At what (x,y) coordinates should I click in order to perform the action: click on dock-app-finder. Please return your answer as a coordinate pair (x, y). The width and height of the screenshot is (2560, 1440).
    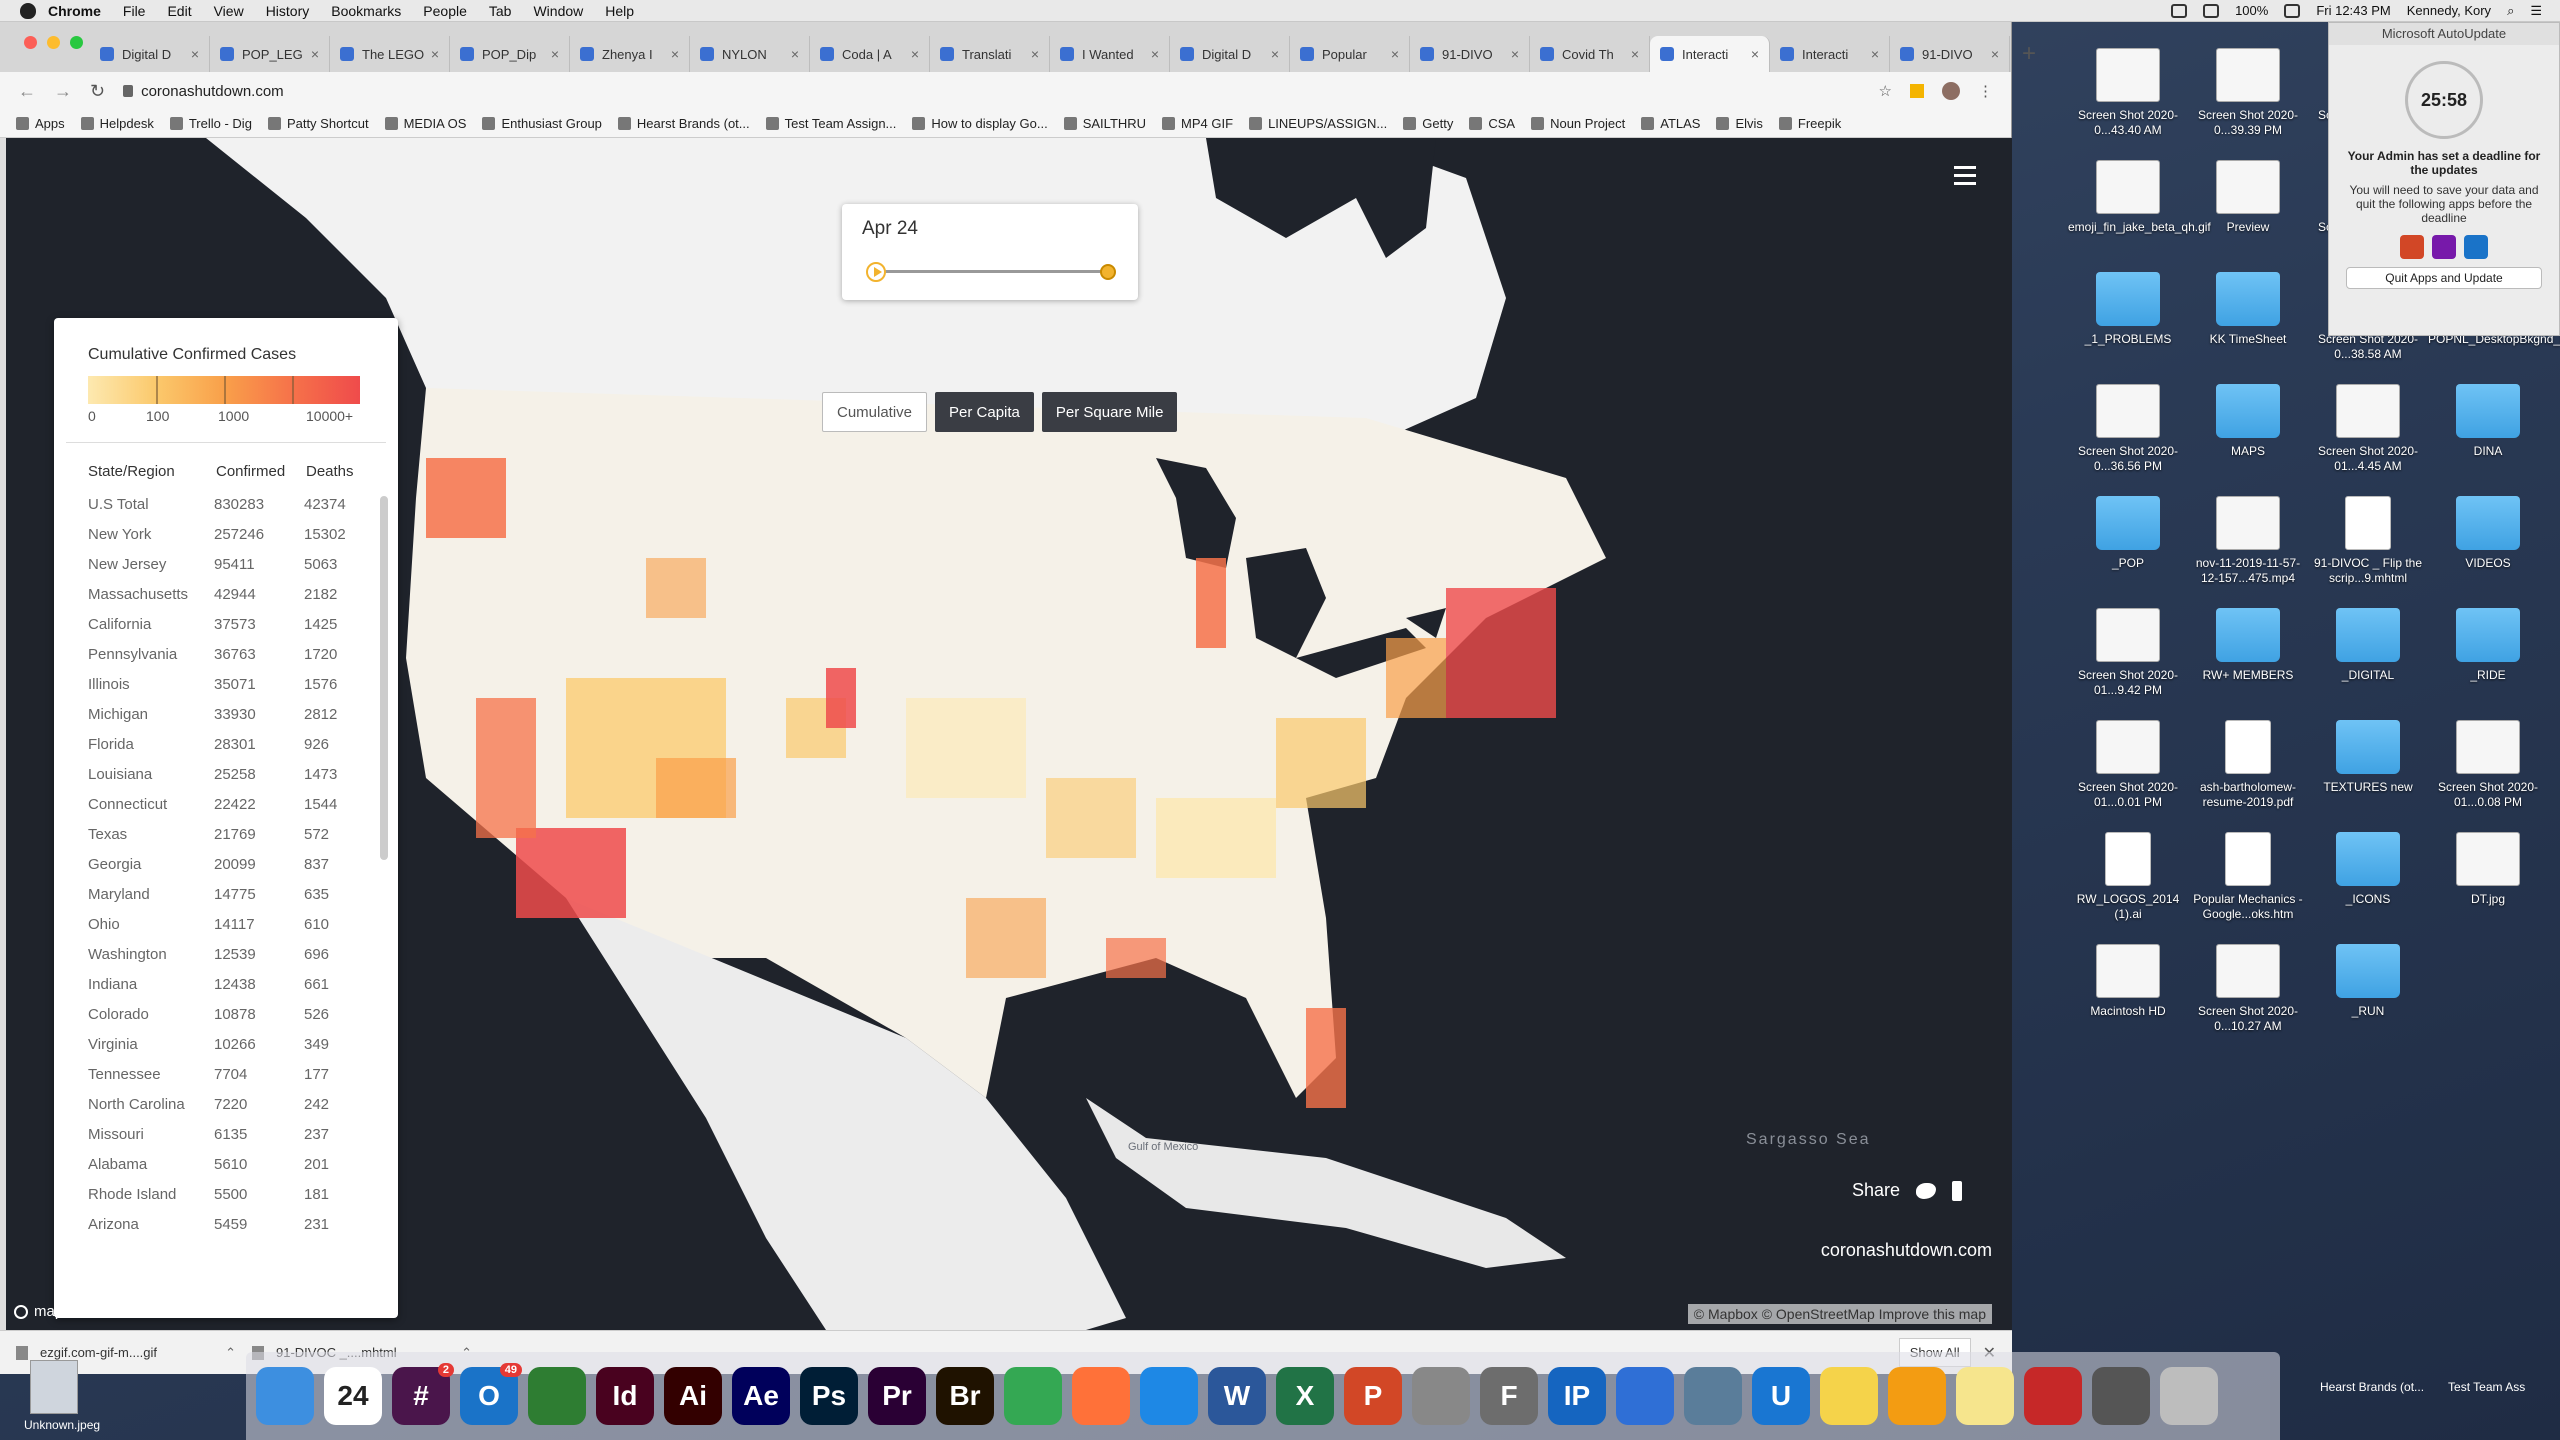
    Looking at the image, I should click on (285, 1396).